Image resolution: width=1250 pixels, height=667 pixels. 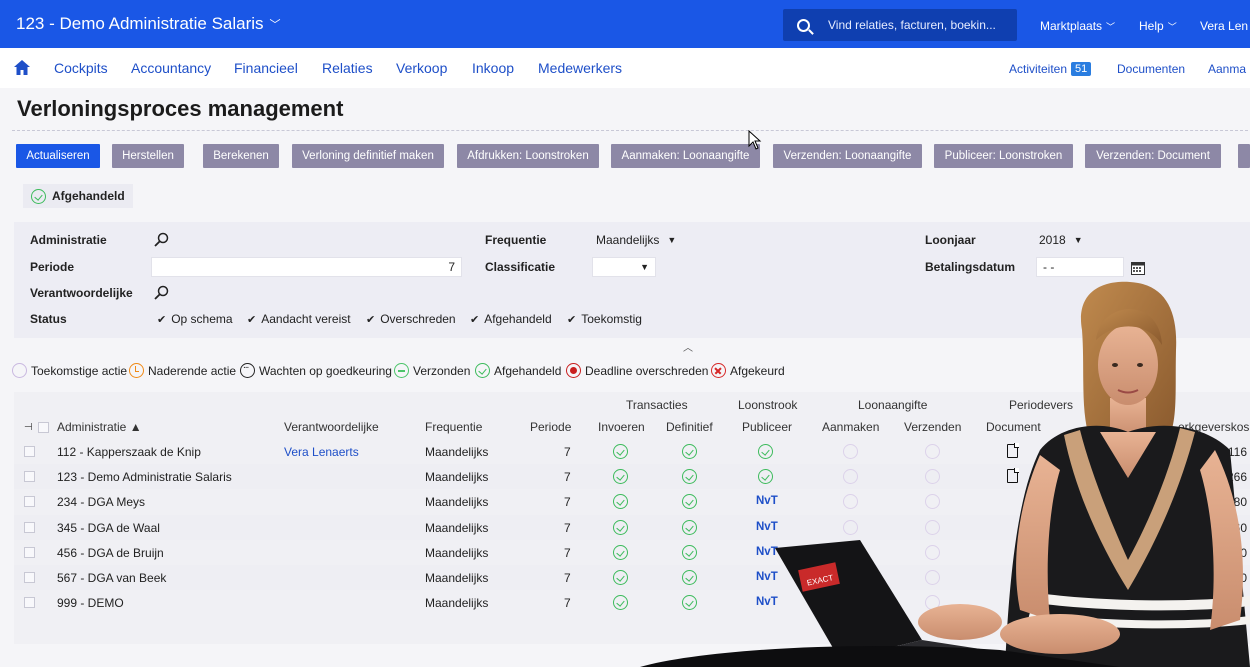 What do you see at coordinates (43, 427) in the screenshot?
I see `select-all-checkbox` at bounding box center [43, 427].